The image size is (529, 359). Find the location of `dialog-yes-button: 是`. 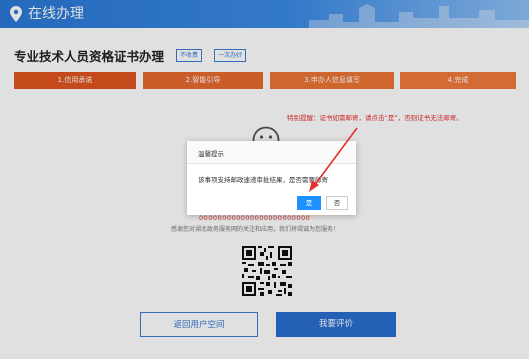

dialog-yes-button: 是 is located at coordinates (309, 203).